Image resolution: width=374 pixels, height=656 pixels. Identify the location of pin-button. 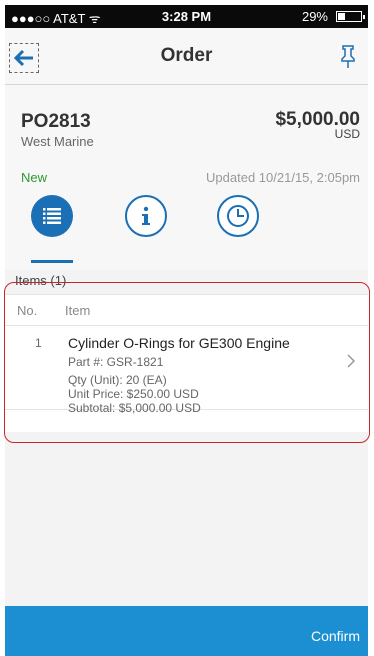
(348, 57).